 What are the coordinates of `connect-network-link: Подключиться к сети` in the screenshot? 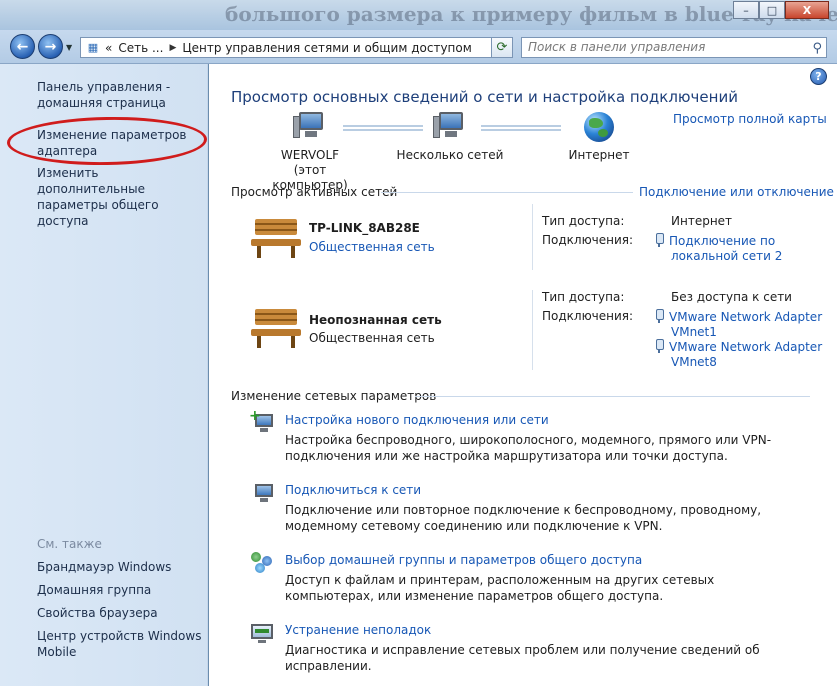 It's located at (353, 490).